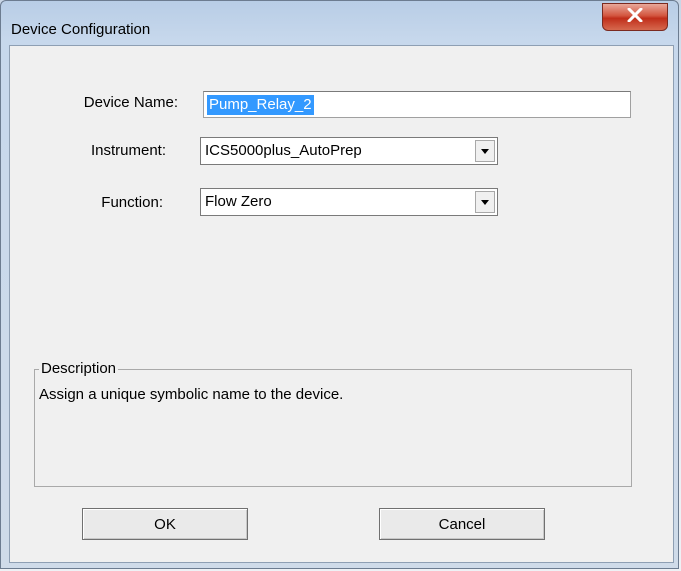  I want to click on device-name-input: Pump_Relay_2, so click(417, 104).